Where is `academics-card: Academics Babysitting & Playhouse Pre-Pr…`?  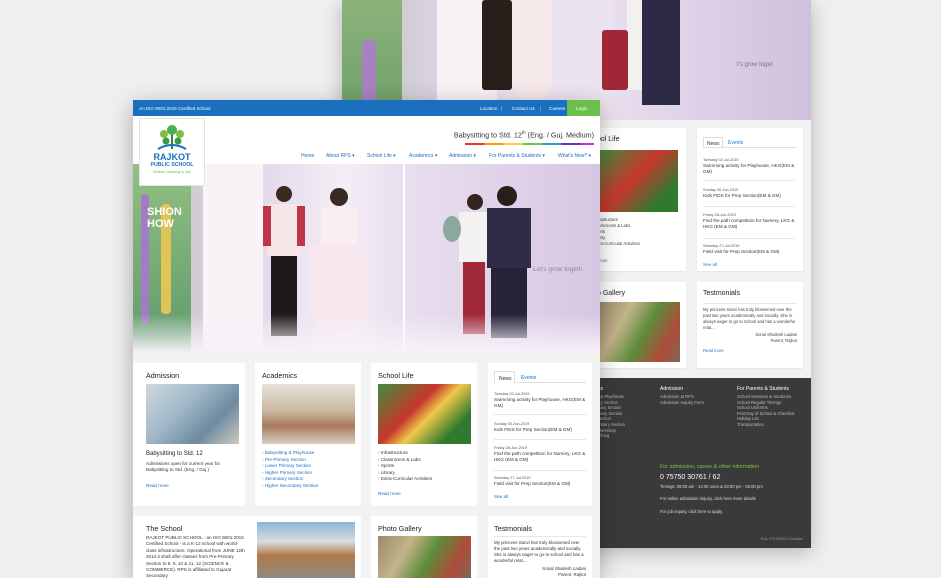 academics-card: Academics Babysitting & Playhouse Pre-Pr… is located at coordinates (308, 434).